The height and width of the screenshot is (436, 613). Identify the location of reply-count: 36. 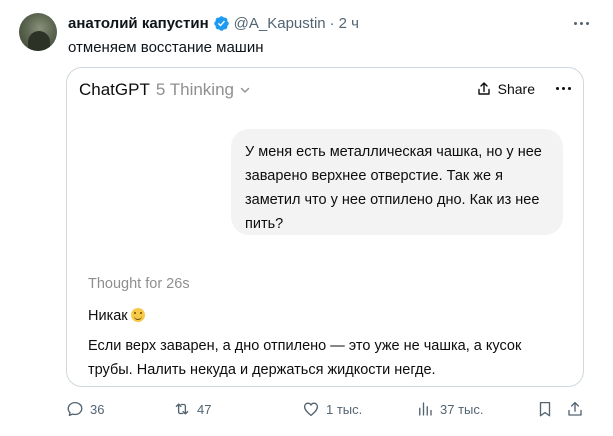
(97, 409).